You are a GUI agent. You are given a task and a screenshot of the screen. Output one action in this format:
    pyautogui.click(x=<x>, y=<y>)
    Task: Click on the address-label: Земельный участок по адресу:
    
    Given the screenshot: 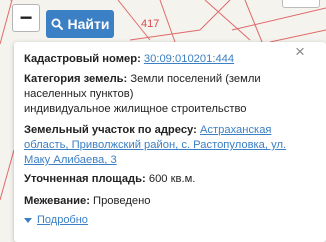 What is the action you would take?
    pyautogui.click(x=110, y=130)
    